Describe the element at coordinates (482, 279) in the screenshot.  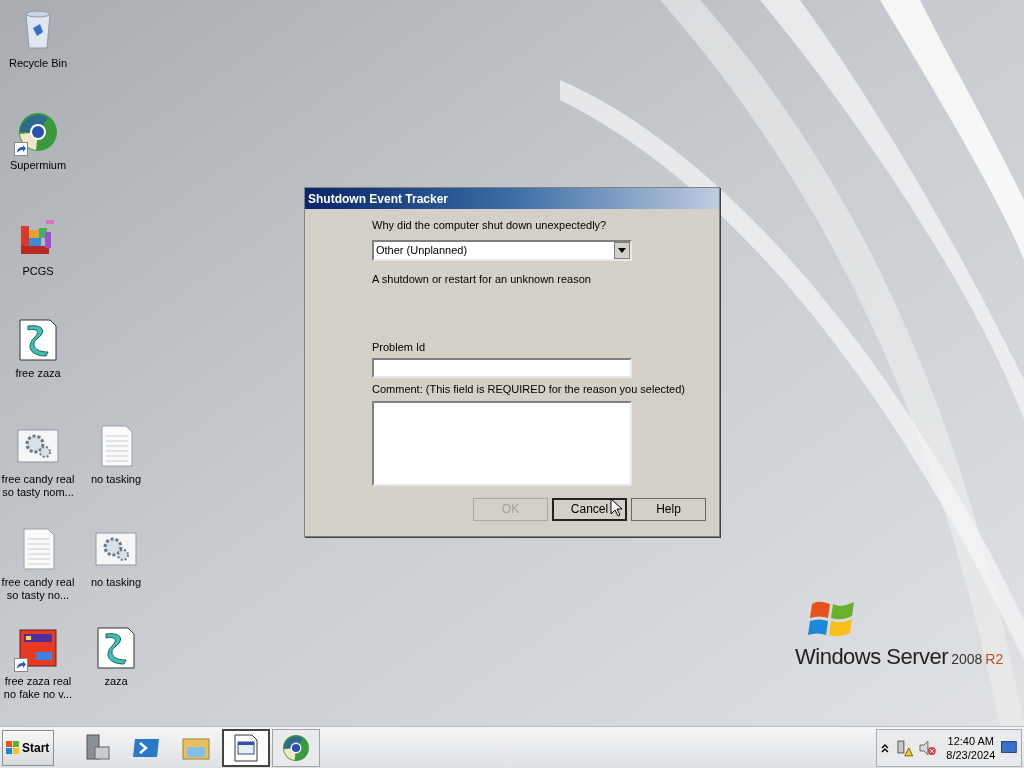
I see `reason-description: A shutdown or restart for an unknown reason` at that location.